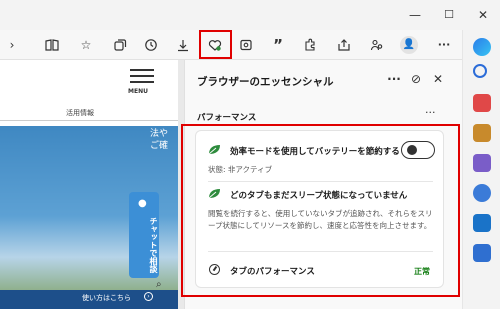  What do you see at coordinates (438, 79) in the screenshot?
I see `panel-close-icon: ✕` at bounding box center [438, 79].